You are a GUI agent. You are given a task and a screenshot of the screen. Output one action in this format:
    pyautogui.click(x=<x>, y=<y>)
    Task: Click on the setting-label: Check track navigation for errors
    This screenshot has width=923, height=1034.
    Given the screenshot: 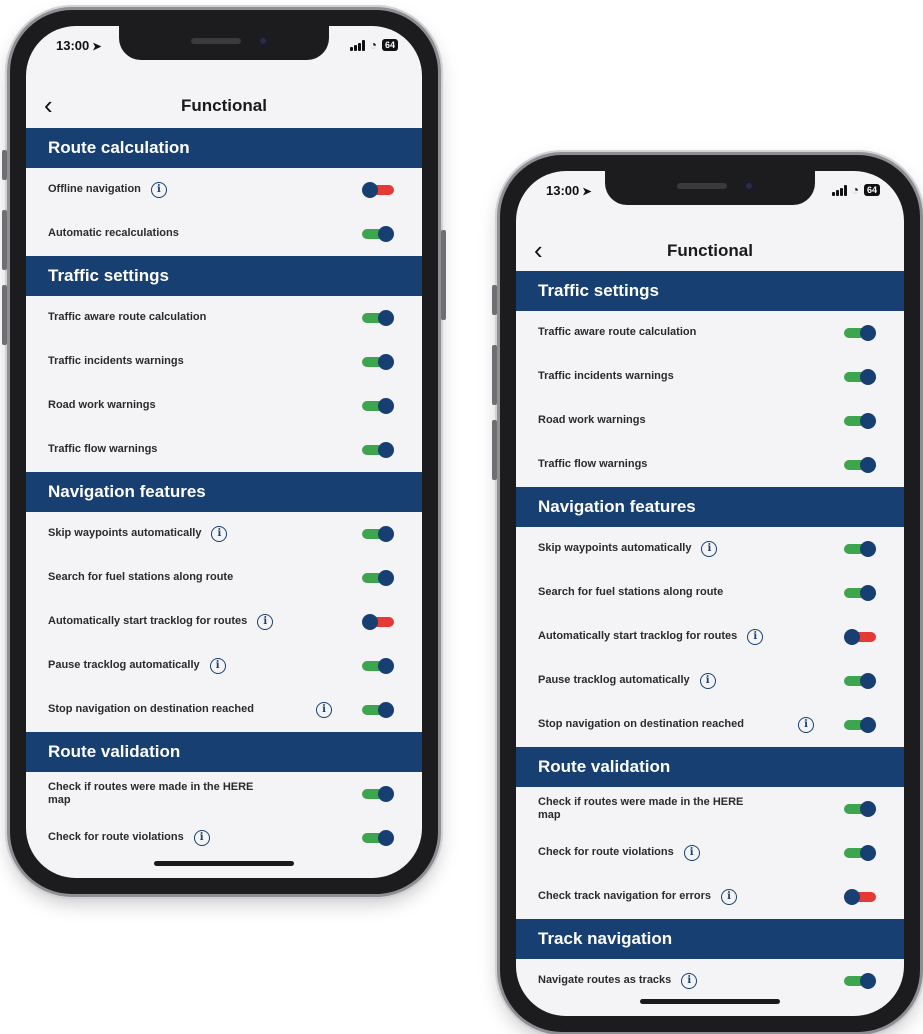 What is the action you would take?
    pyautogui.click(x=625, y=896)
    